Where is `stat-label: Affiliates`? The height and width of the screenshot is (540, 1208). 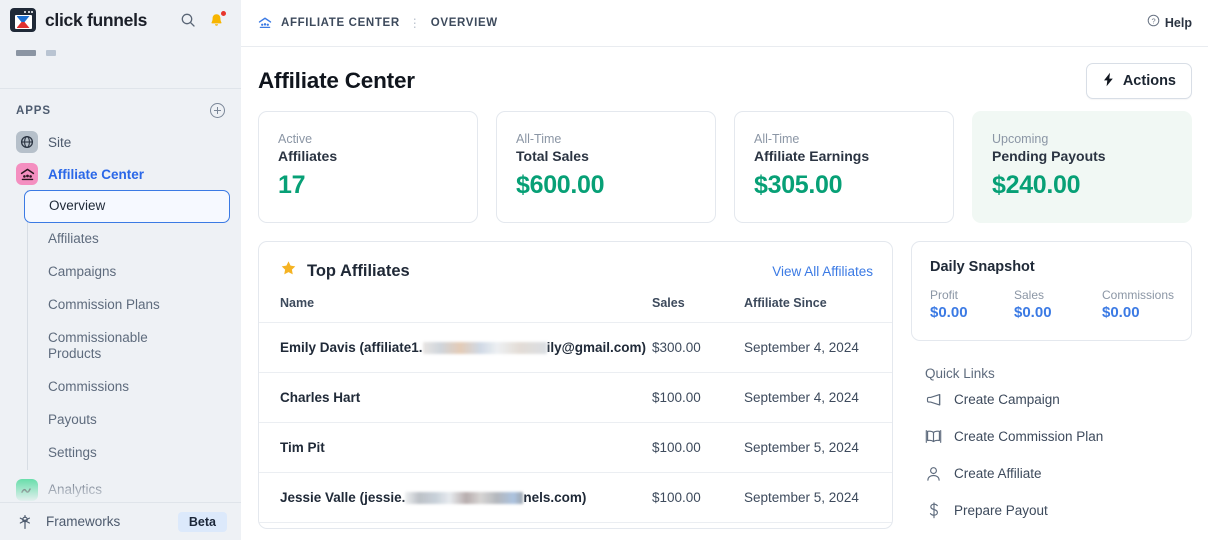 stat-label: Affiliates is located at coordinates (308, 156).